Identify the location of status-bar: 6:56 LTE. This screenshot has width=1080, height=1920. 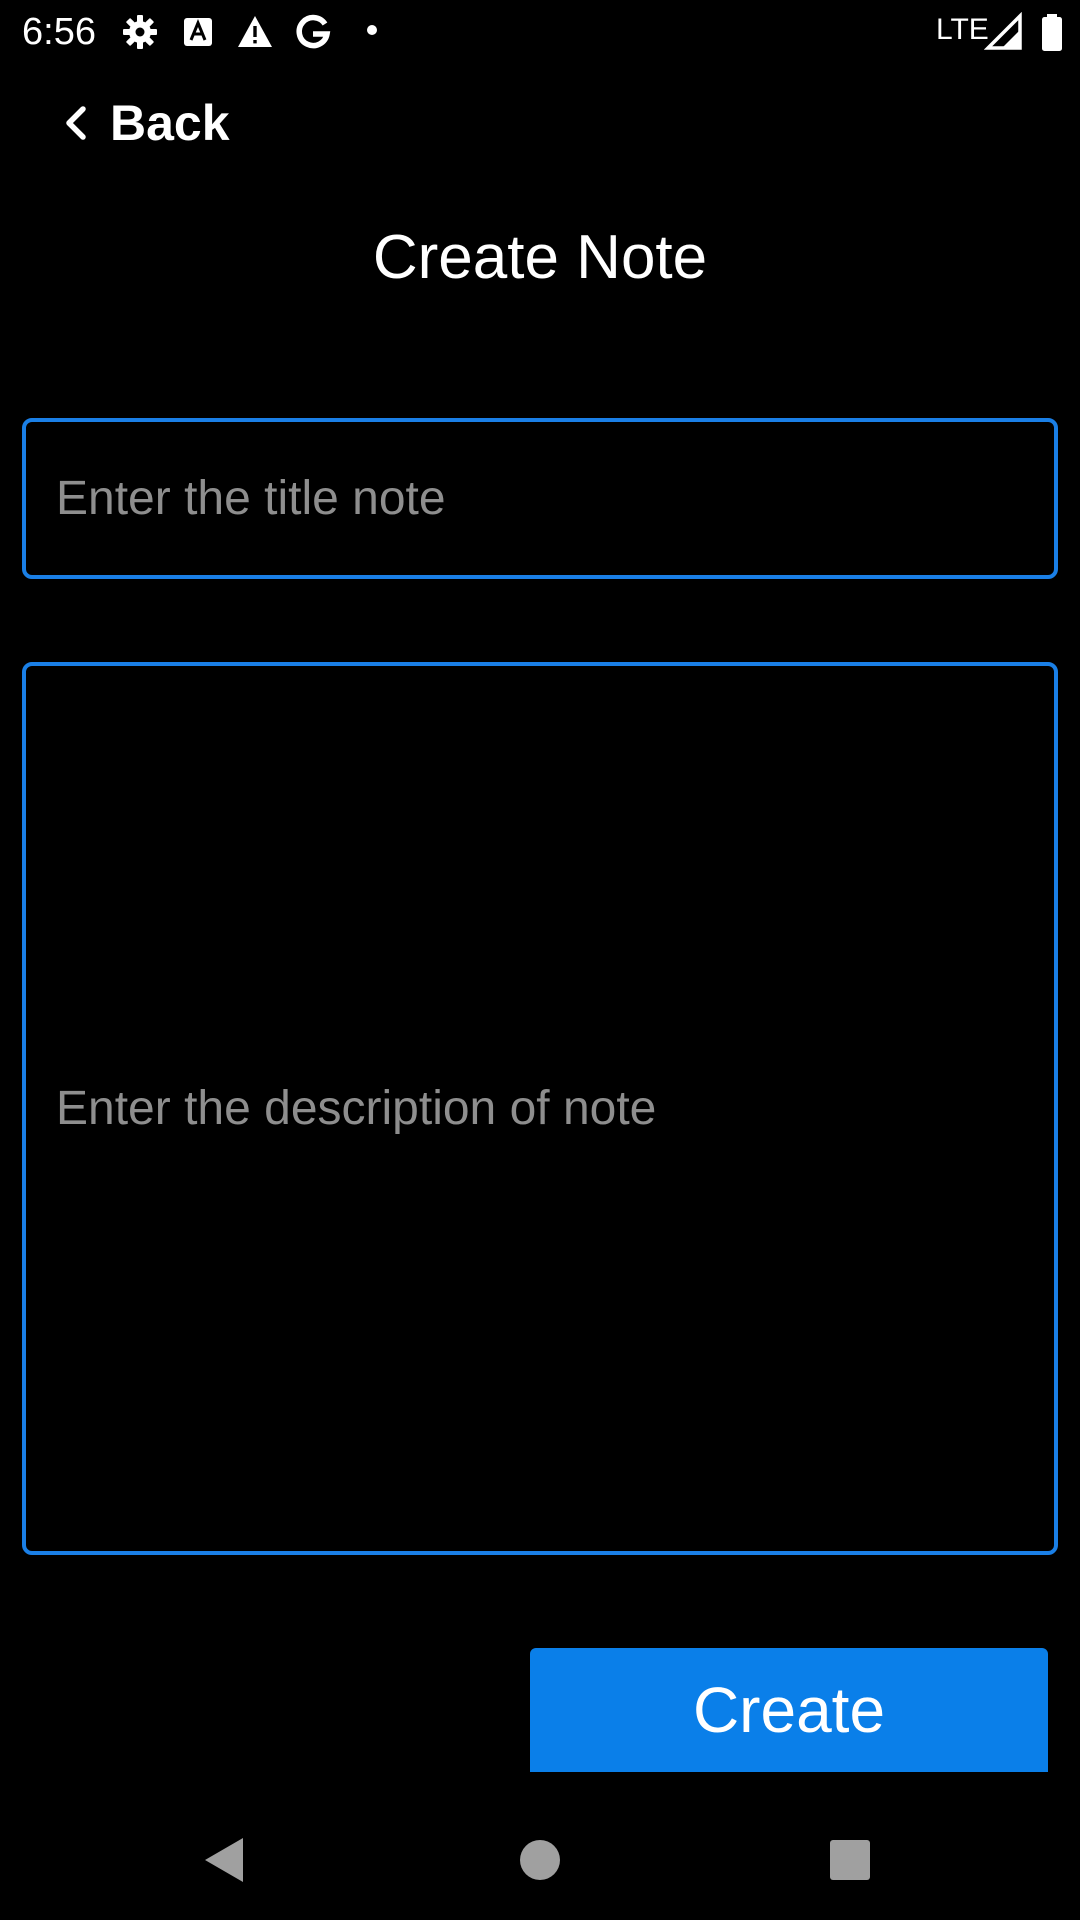
(540, 32).